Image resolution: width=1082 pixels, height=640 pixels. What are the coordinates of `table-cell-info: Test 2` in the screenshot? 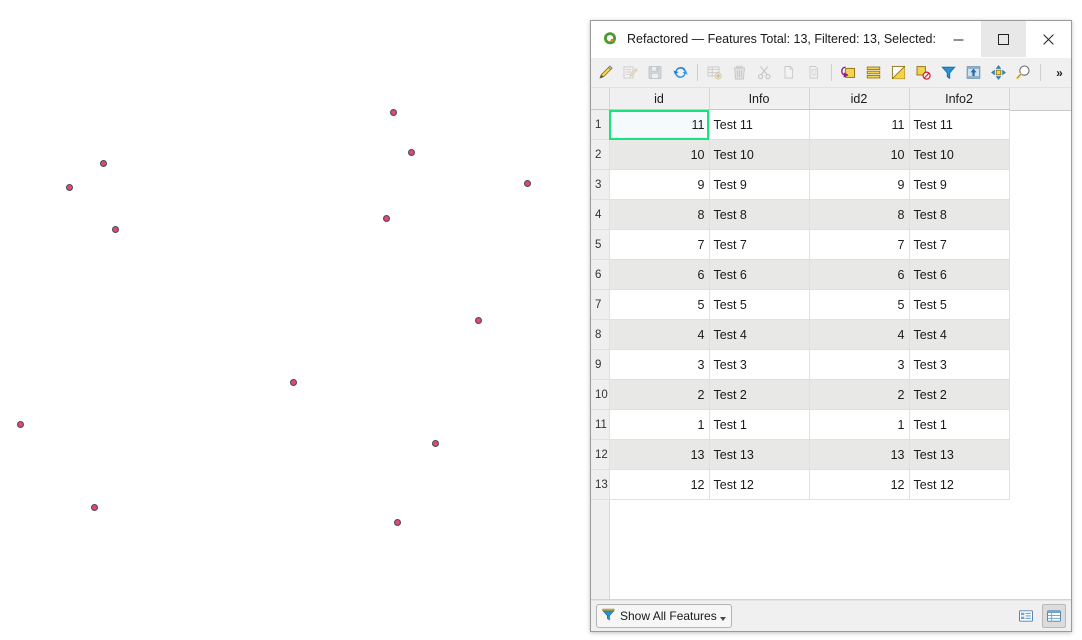 It's located at (759, 394).